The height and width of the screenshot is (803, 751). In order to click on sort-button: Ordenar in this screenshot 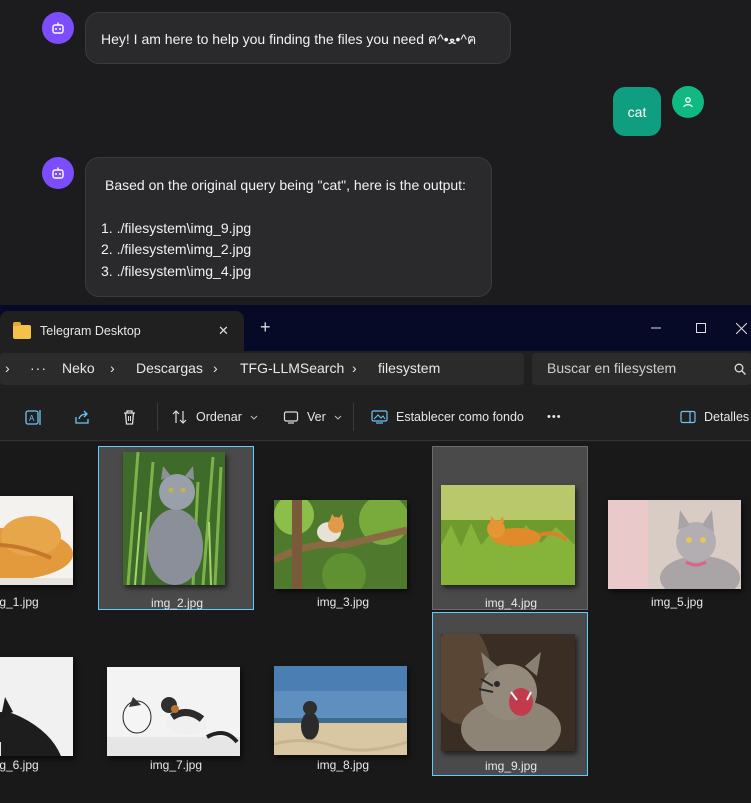, I will do `click(215, 417)`.